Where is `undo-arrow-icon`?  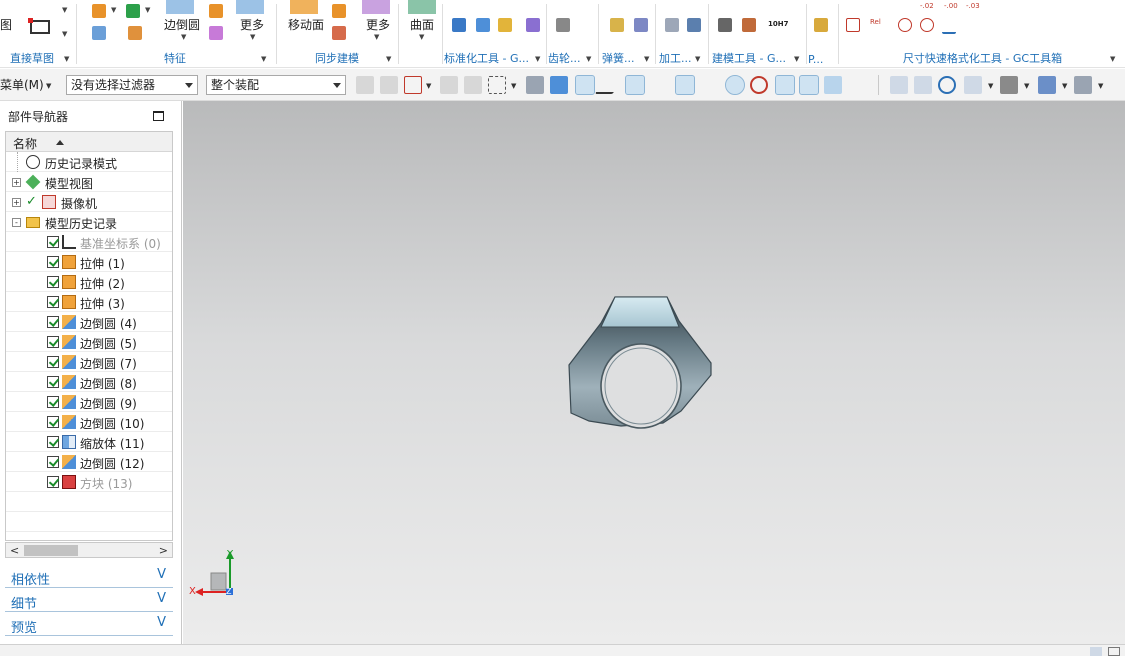
undo-arrow-icon is located at coordinates (949, 27).